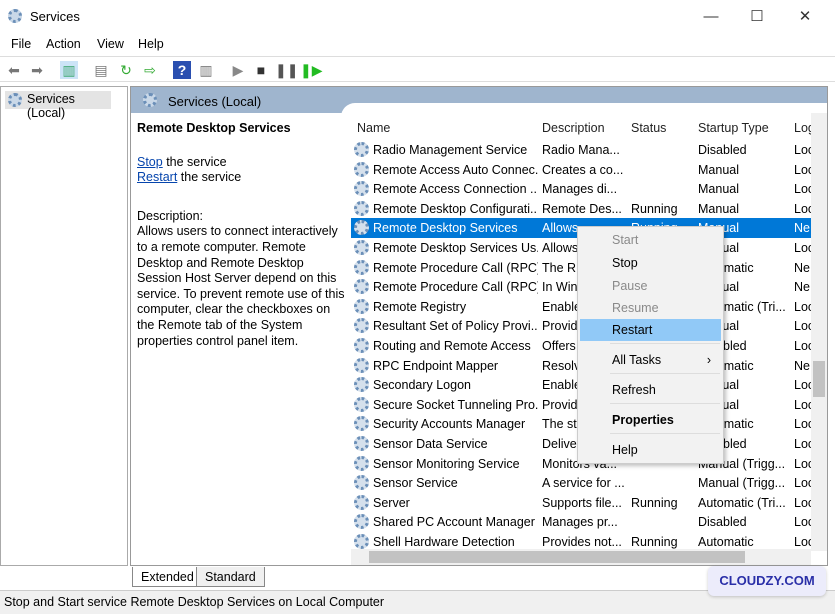 This screenshot has width=835, height=614. What do you see at coordinates (15, 16) in the screenshot?
I see `services-app-icon` at bounding box center [15, 16].